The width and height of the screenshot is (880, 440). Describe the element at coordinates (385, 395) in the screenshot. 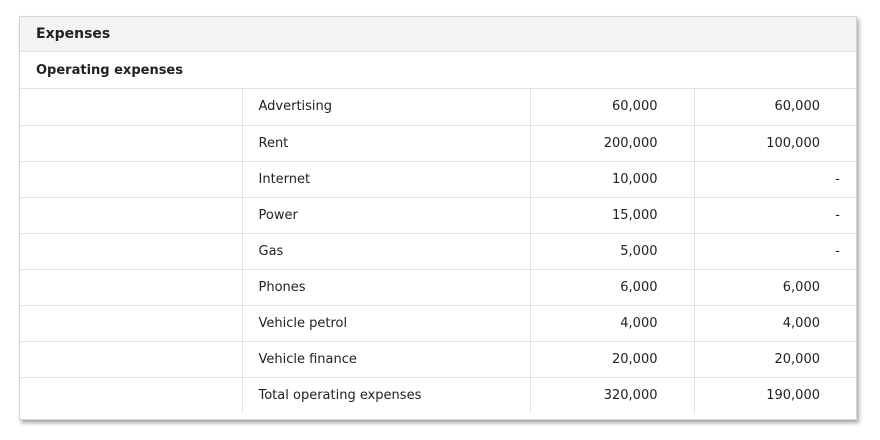

I see `total-label: Total operating expenses` at that location.